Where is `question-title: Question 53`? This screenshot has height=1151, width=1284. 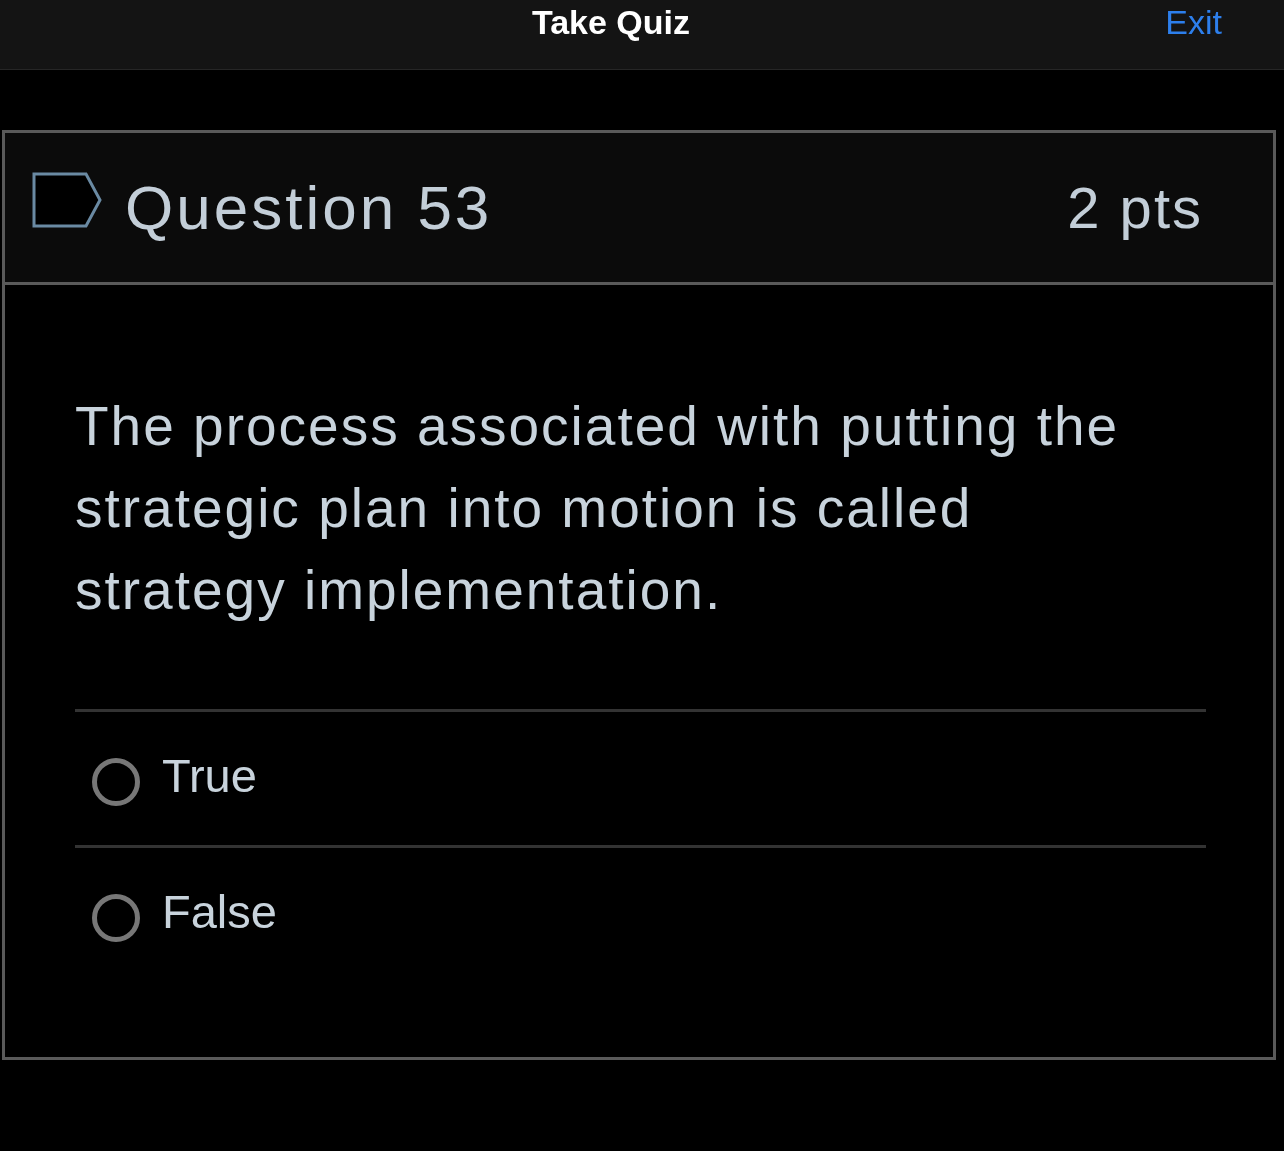
question-title: Question 53 is located at coordinates (309, 207).